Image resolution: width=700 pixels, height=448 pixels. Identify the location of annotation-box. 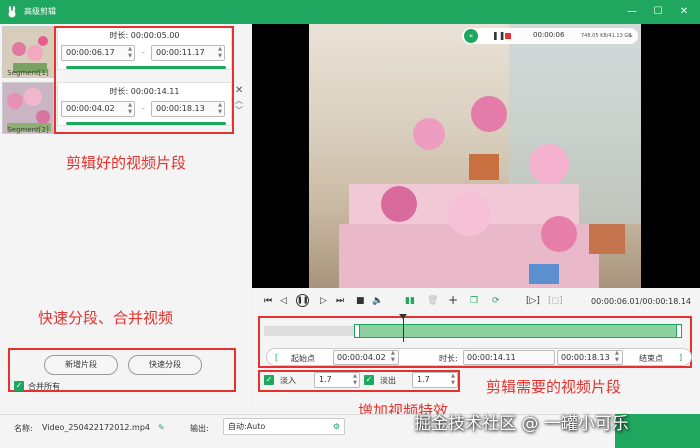
(144, 80).